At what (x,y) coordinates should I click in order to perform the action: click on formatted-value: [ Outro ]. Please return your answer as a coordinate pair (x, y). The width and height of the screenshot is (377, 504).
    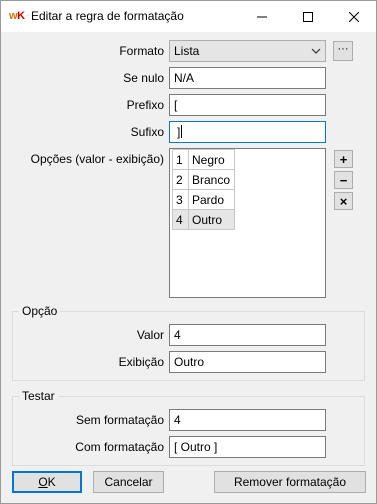
    Looking at the image, I should click on (196, 447).